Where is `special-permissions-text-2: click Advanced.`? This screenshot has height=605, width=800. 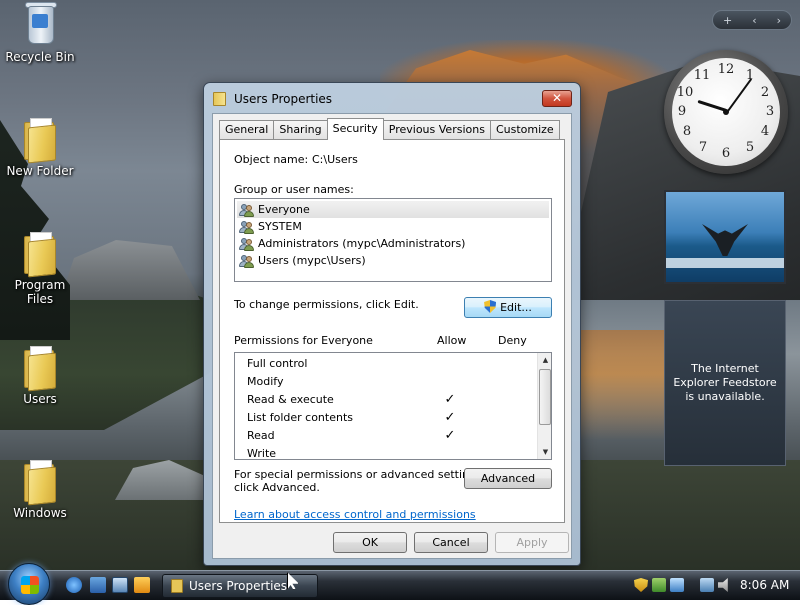 special-permissions-text-2: click Advanced. is located at coordinates (277, 487).